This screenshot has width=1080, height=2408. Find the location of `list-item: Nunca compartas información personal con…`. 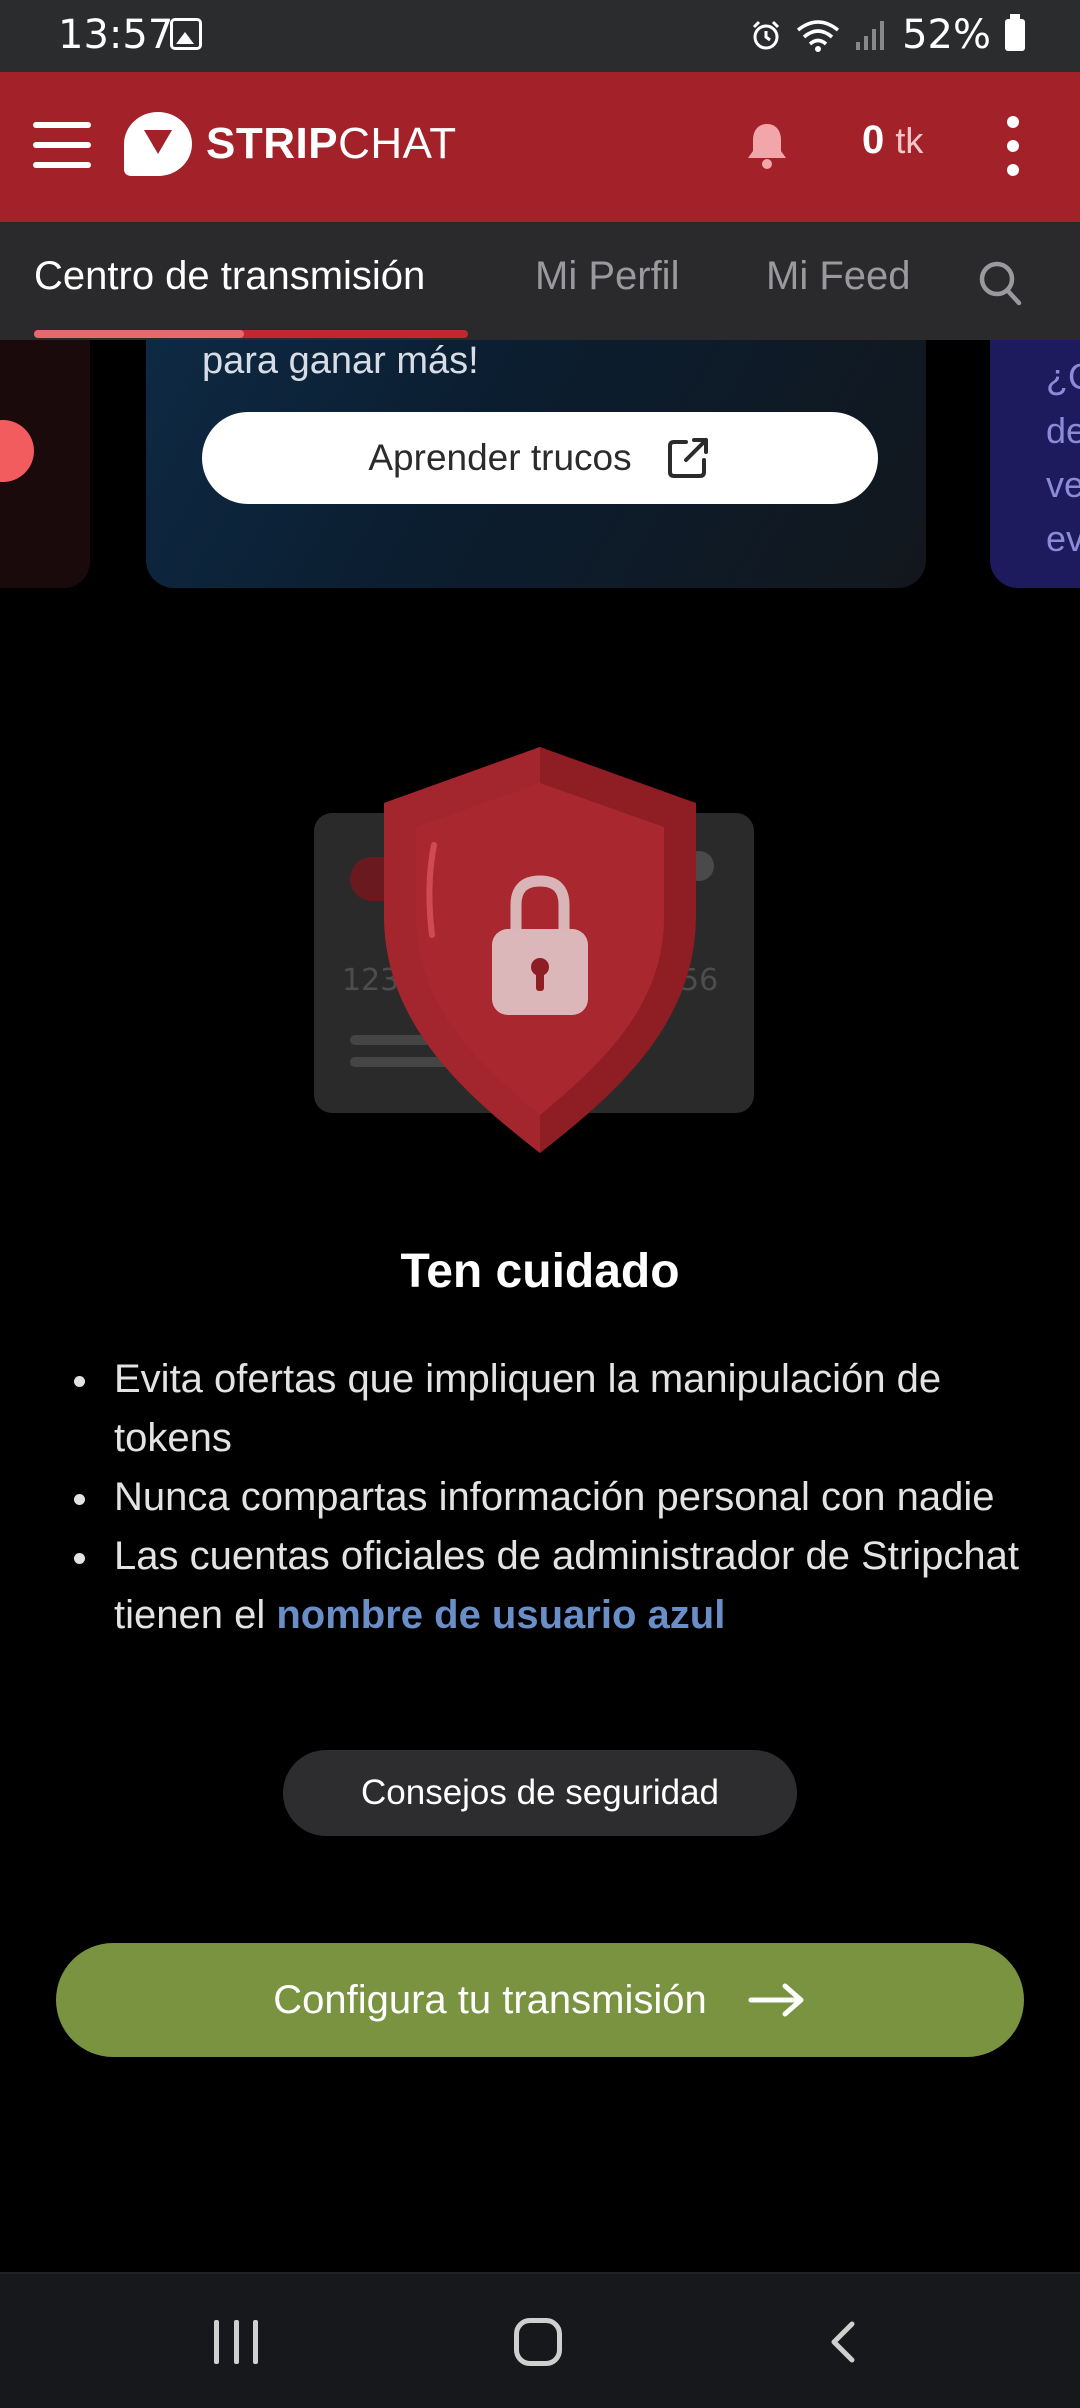

list-item: Nunca compartas información personal con… is located at coordinates (550, 1497).